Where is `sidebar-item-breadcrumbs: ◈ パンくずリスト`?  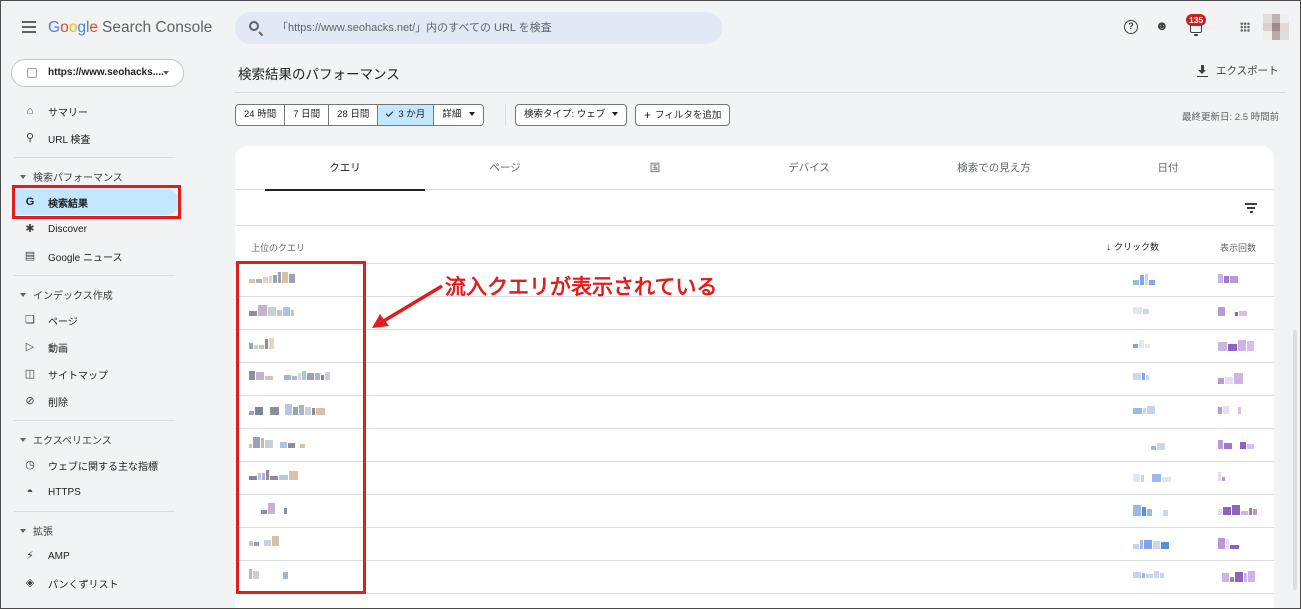 sidebar-item-breadcrumbs: ◈ パンくずリスト is located at coordinates (96, 583).